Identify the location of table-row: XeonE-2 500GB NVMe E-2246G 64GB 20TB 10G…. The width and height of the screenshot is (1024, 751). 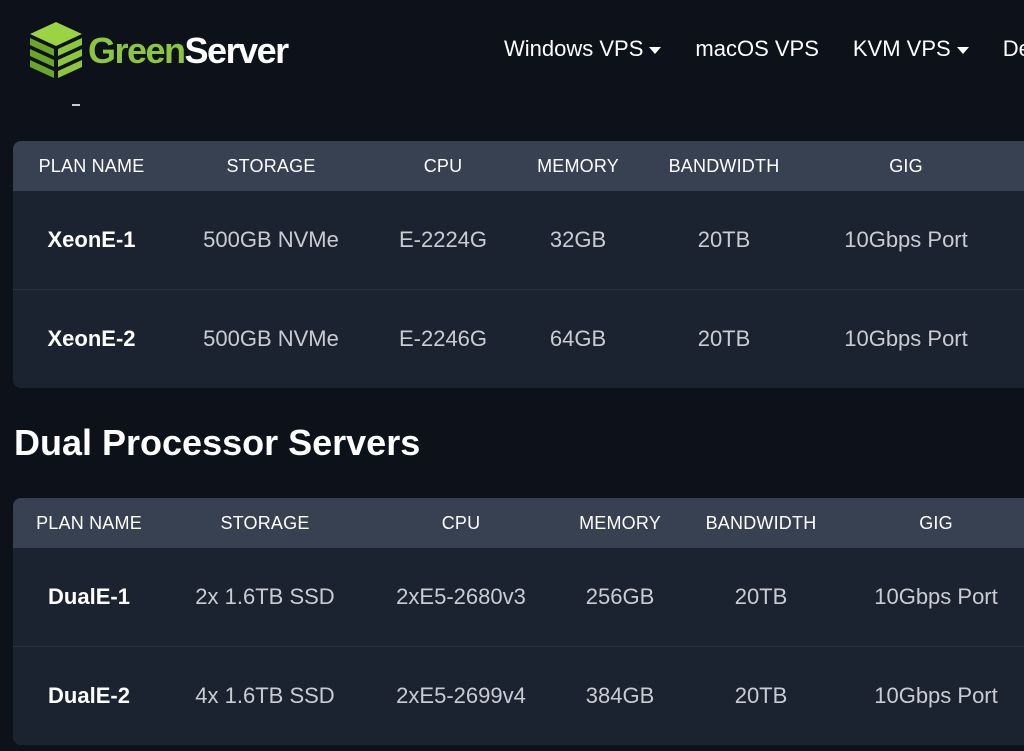
(518, 338).